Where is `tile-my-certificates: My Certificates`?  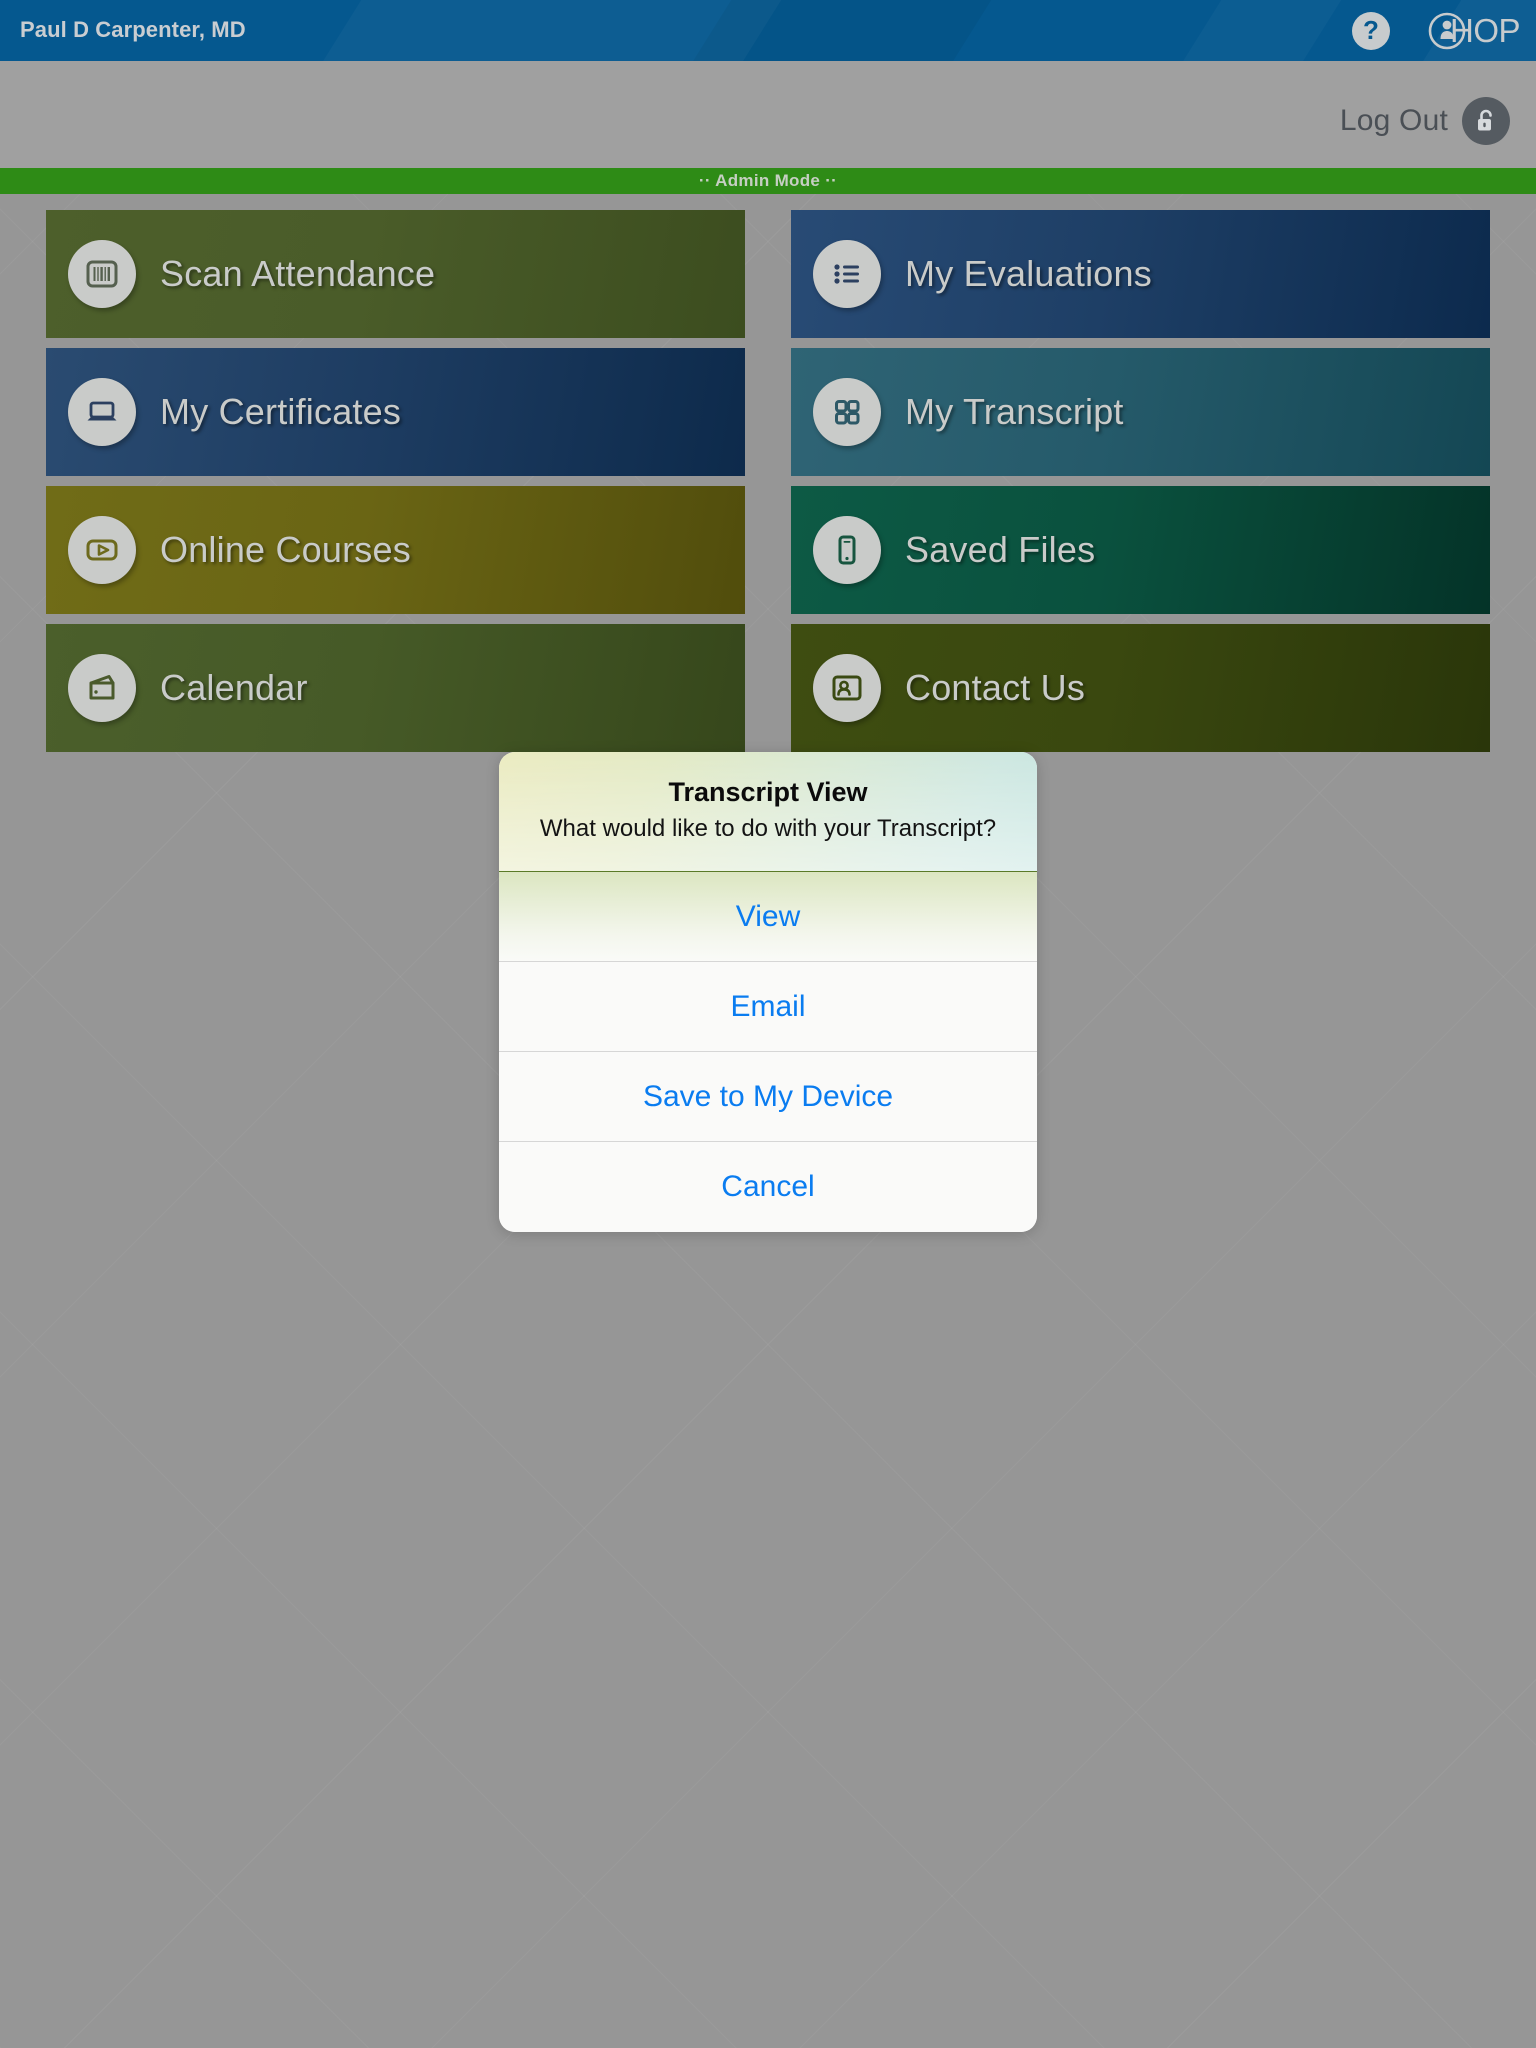
tile-my-certificates: My Certificates is located at coordinates (395, 412).